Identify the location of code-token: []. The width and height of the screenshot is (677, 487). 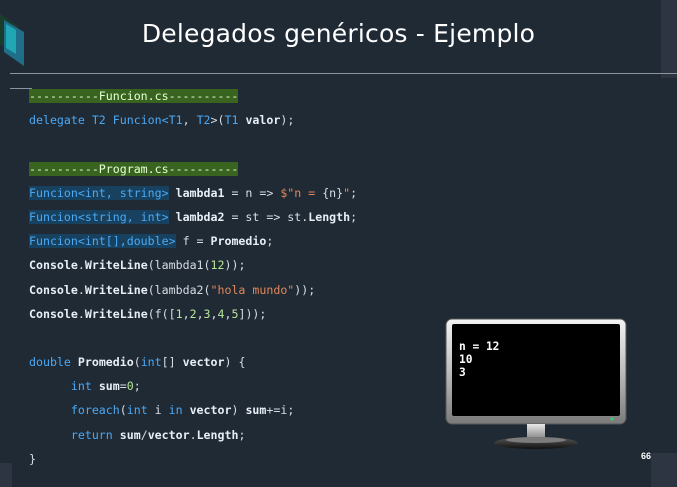
(172, 362).